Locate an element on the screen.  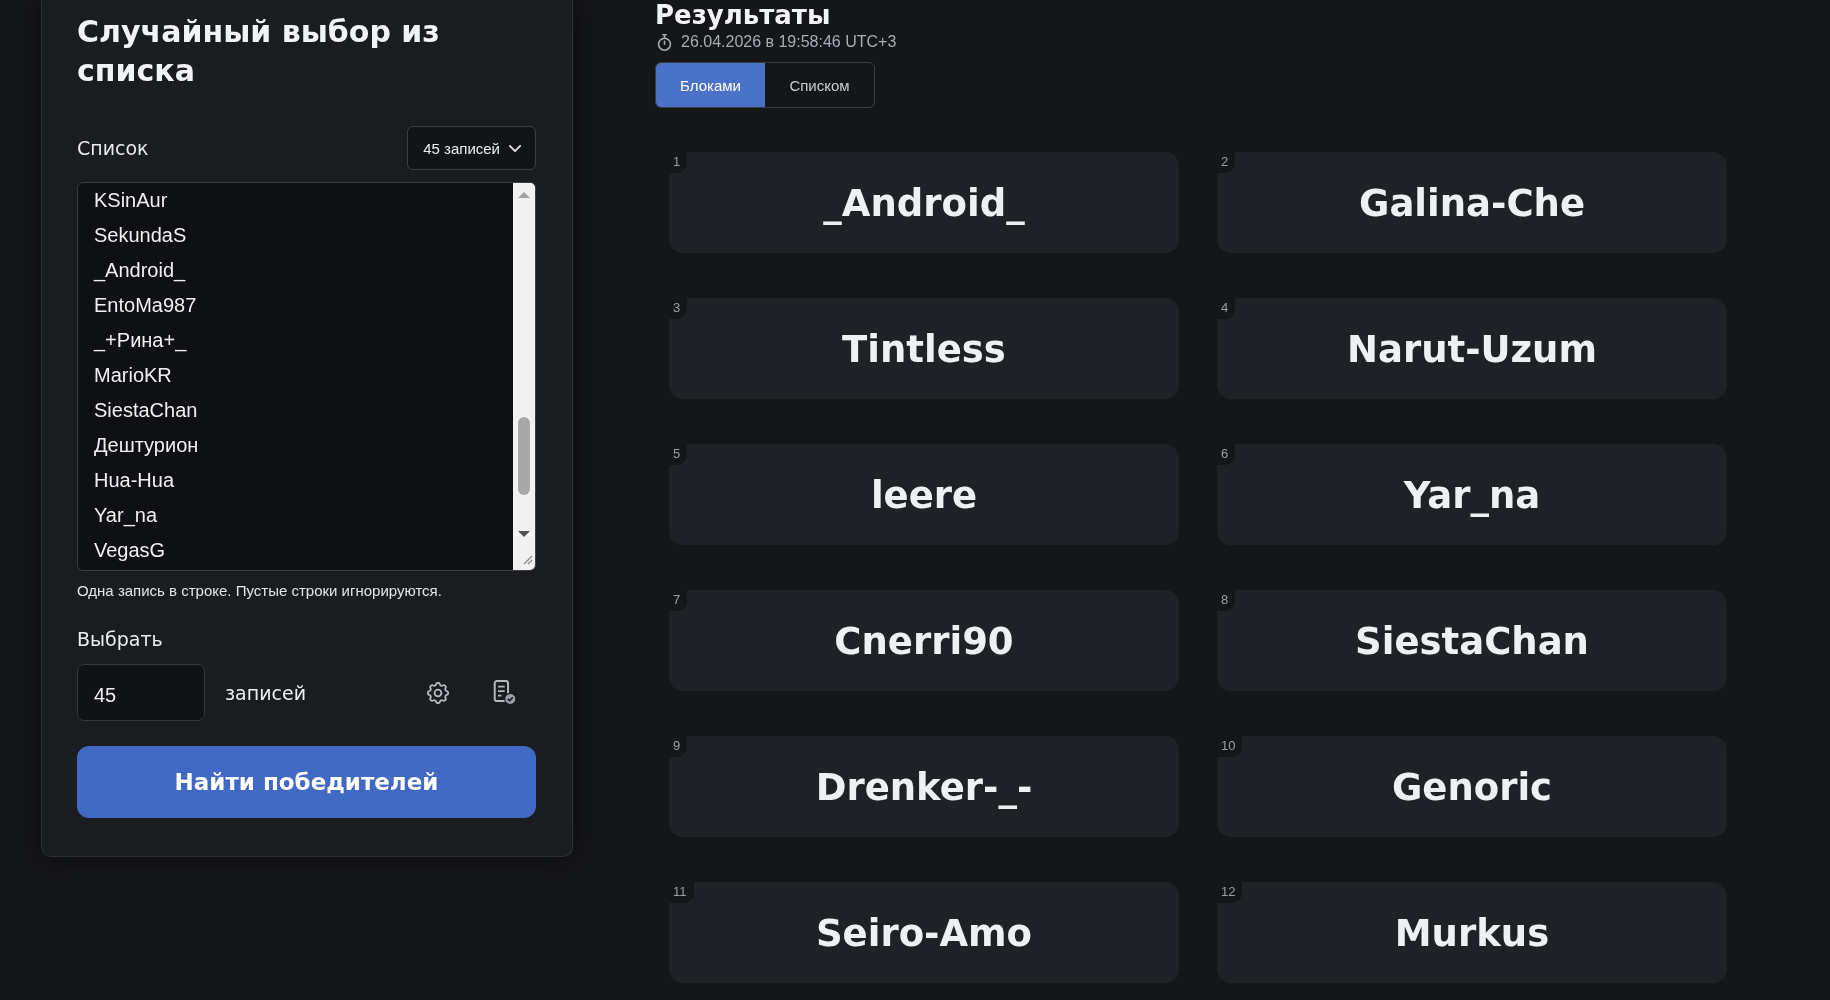
winner-name: _Android_ is located at coordinates (924, 203).